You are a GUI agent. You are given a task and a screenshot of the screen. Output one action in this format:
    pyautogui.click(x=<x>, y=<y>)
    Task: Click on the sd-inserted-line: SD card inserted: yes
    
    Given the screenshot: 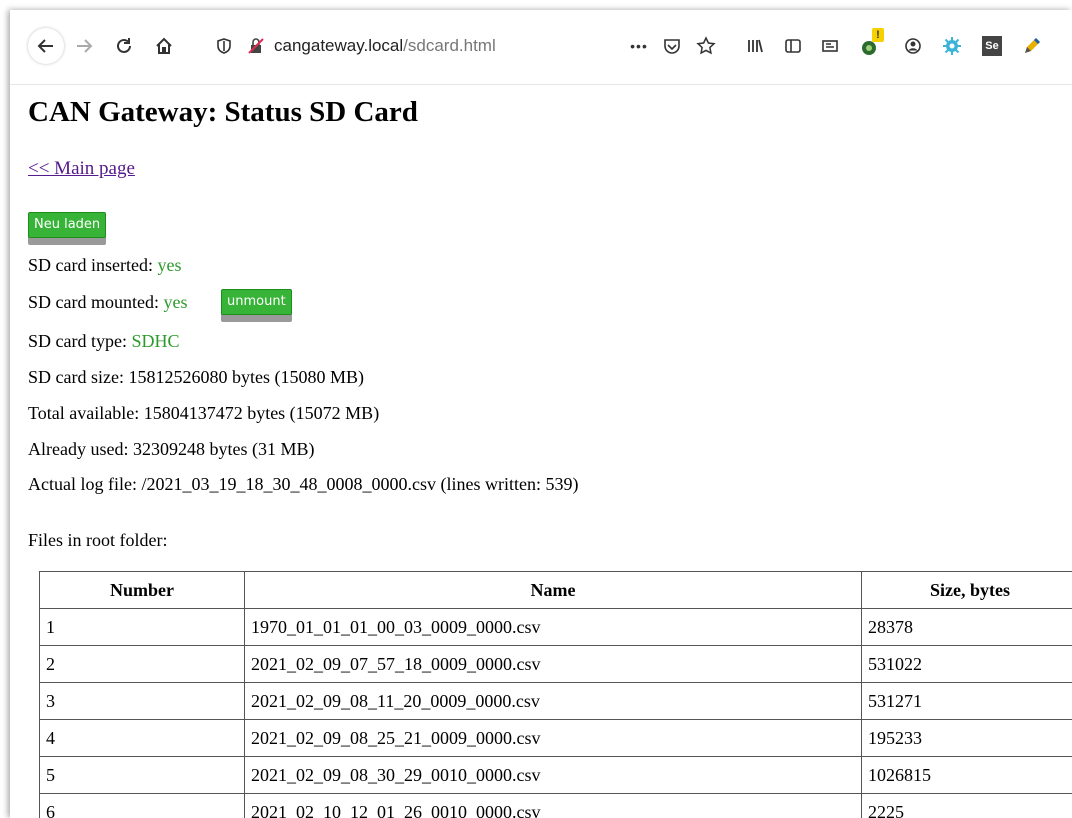 What is the action you would take?
    pyautogui.click(x=104, y=265)
    